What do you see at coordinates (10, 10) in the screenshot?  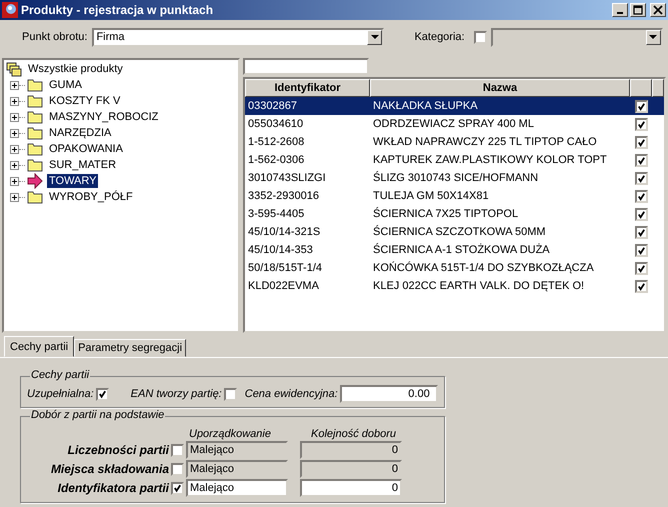 I see `app-icon` at bounding box center [10, 10].